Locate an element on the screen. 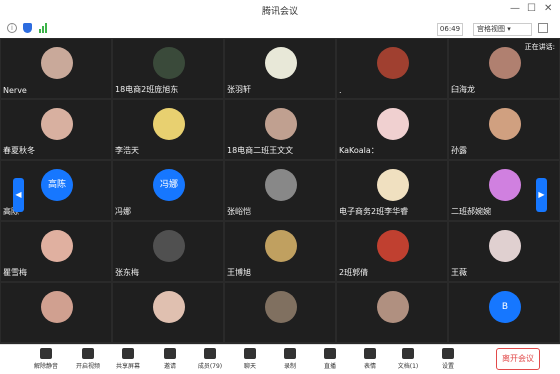 This screenshot has height=374, width=560. participant-tile: KaKoala： is located at coordinates (392, 129).